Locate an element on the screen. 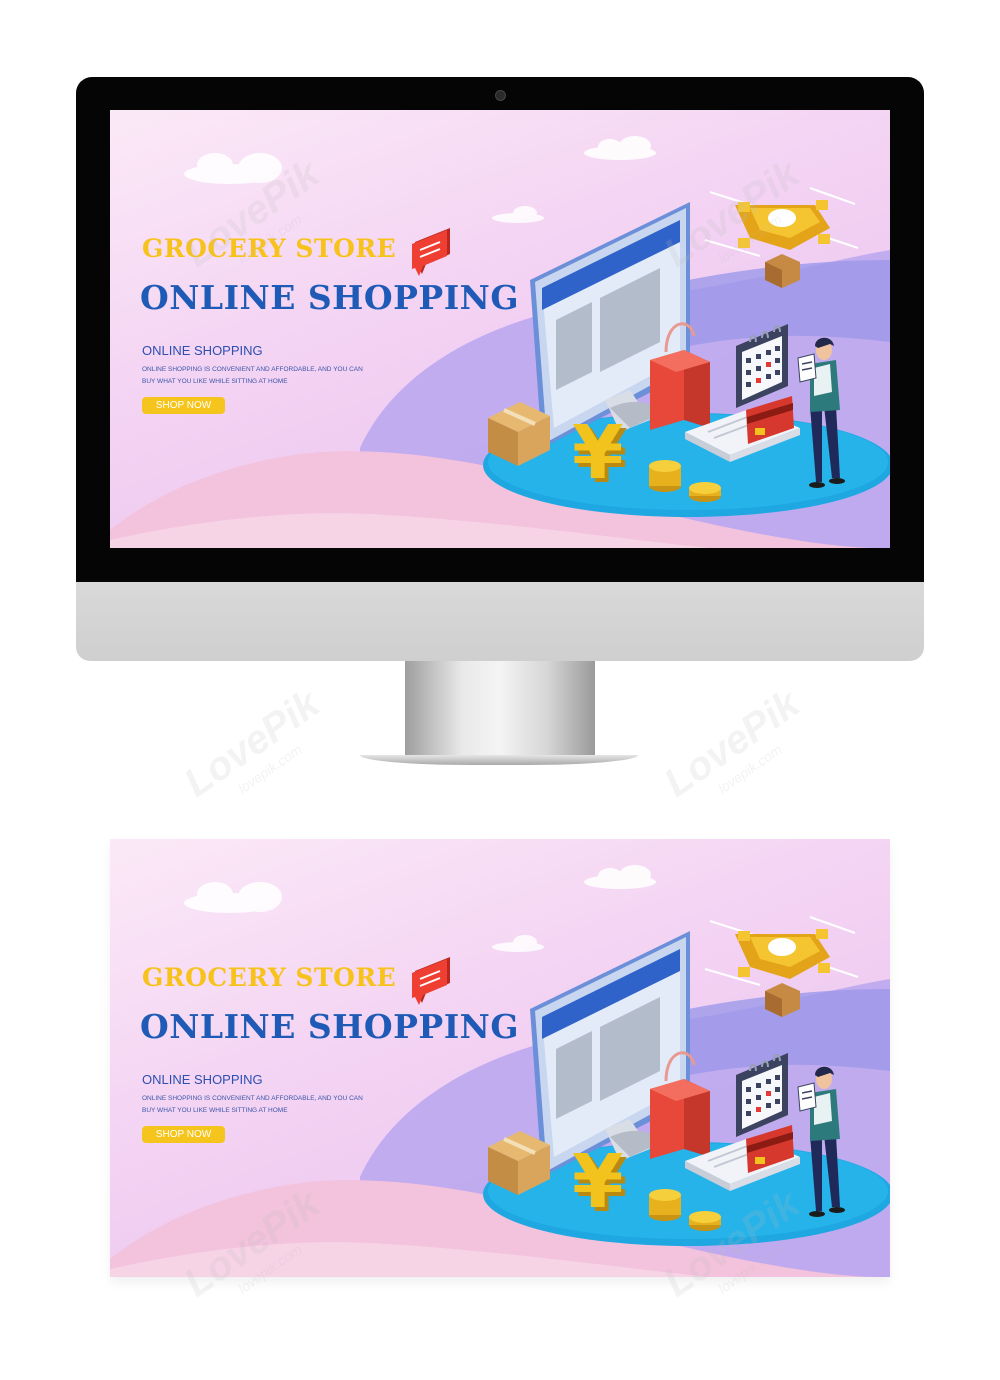 The image size is (1000, 1380). webcam-icon is located at coordinates (500, 95).